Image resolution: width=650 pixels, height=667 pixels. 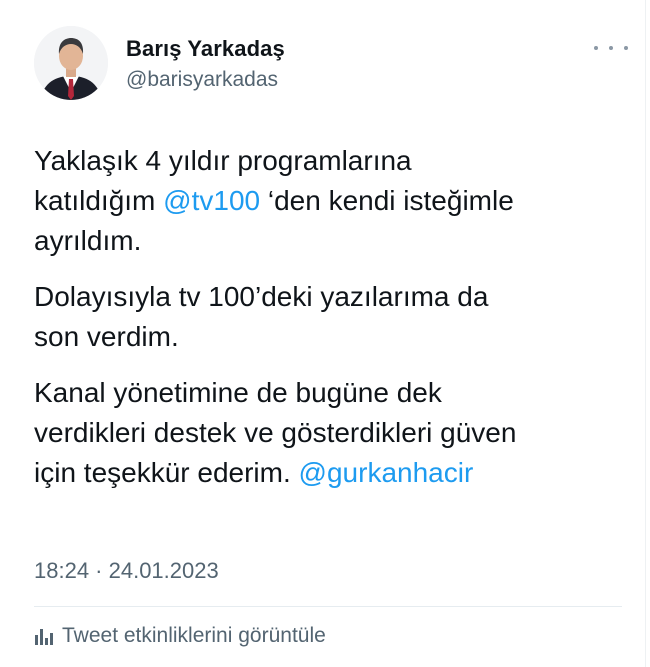 I want to click on tweet-line: katıldığım, so click(x=99, y=200).